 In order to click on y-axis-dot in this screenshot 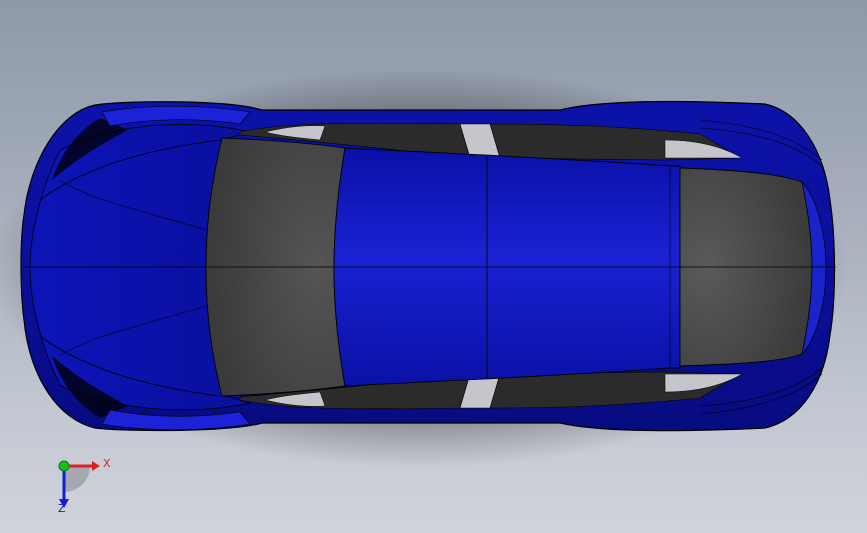, I will do `click(64, 466)`.